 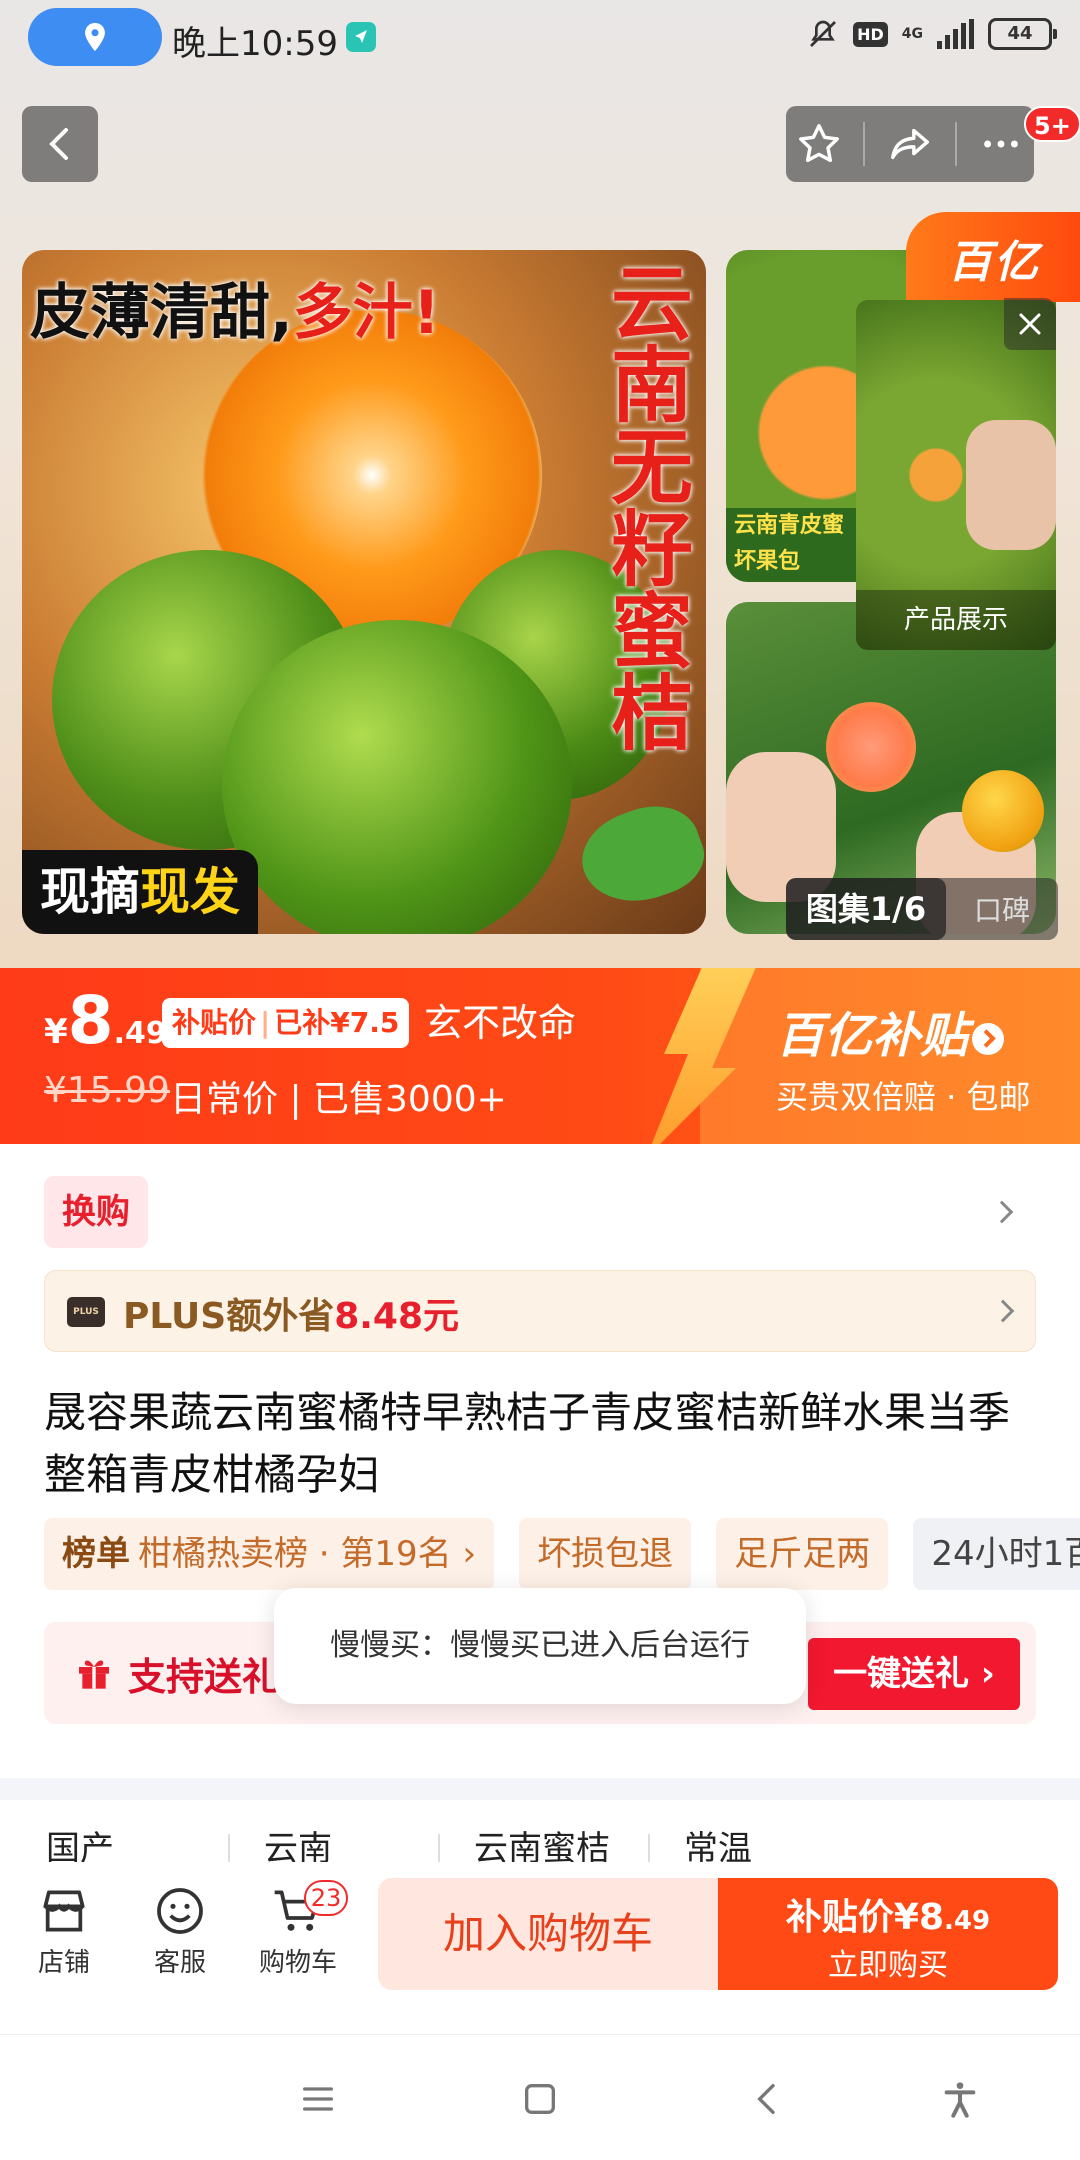 What do you see at coordinates (179, 1963) in the screenshot?
I see `service-label: 客服` at bounding box center [179, 1963].